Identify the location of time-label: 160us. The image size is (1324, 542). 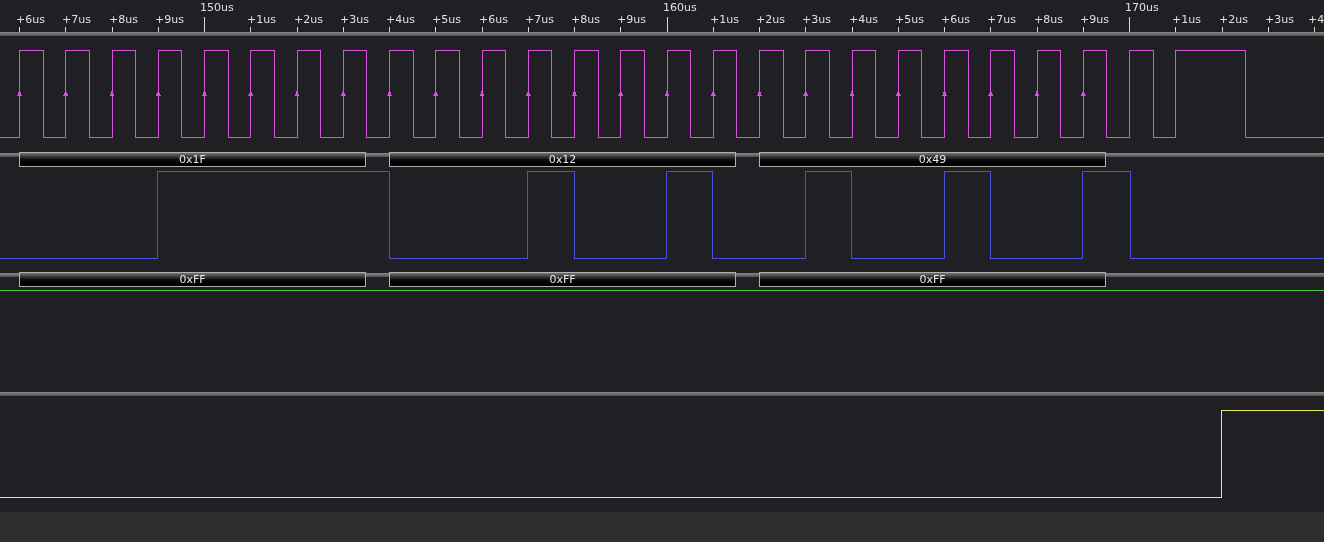
(680, 7).